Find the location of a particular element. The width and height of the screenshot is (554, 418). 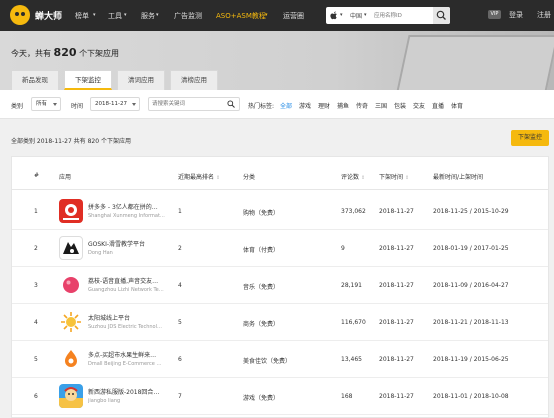

app-name: GOSKI-滑雪教学平台 is located at coordinates (129, 243).